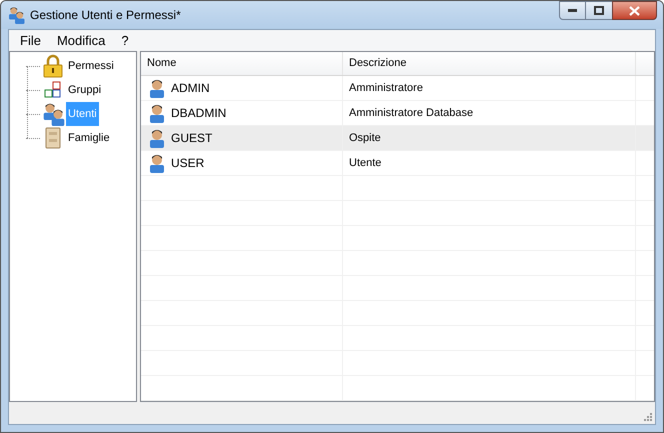  I want to click on table-cell-text: Utente, so click(365, 163).